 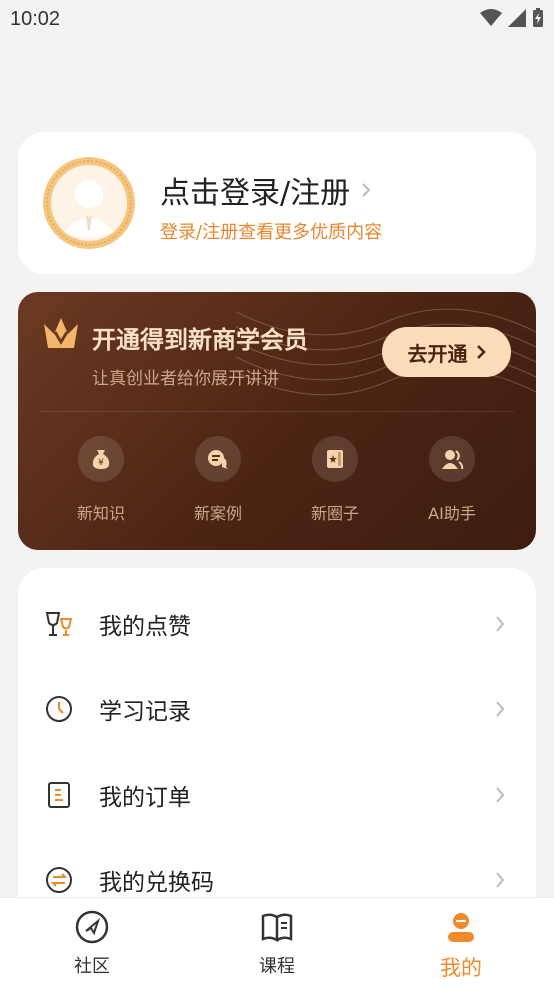 I want to click on vip-feature-label: 新知识, so click(x=100, y=513).